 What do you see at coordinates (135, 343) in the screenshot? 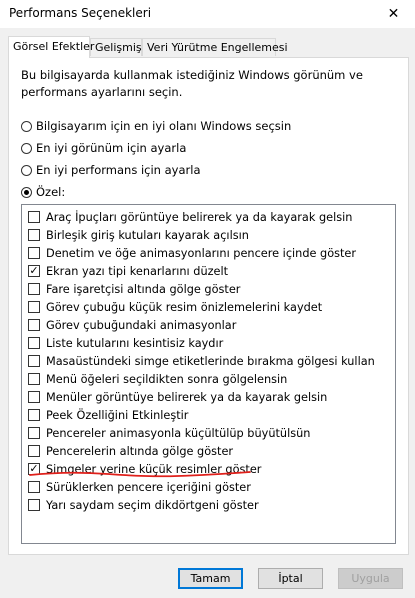
I see `effect-label: Liste kutularını kesintisiz kaydır` at bounding box center [135, 343].